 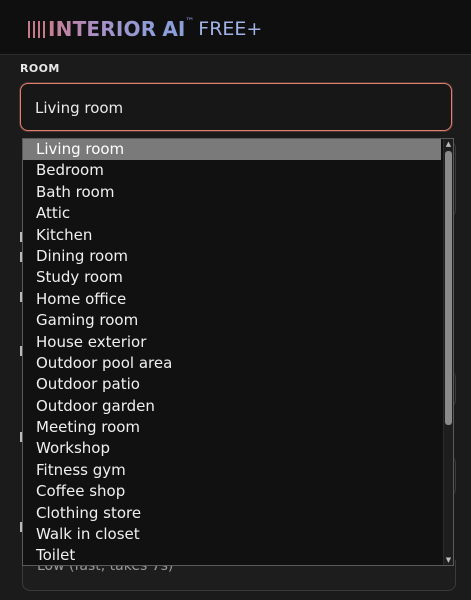 I want to click on chevron-up-icon: ▲, so click(x=448, y=144).